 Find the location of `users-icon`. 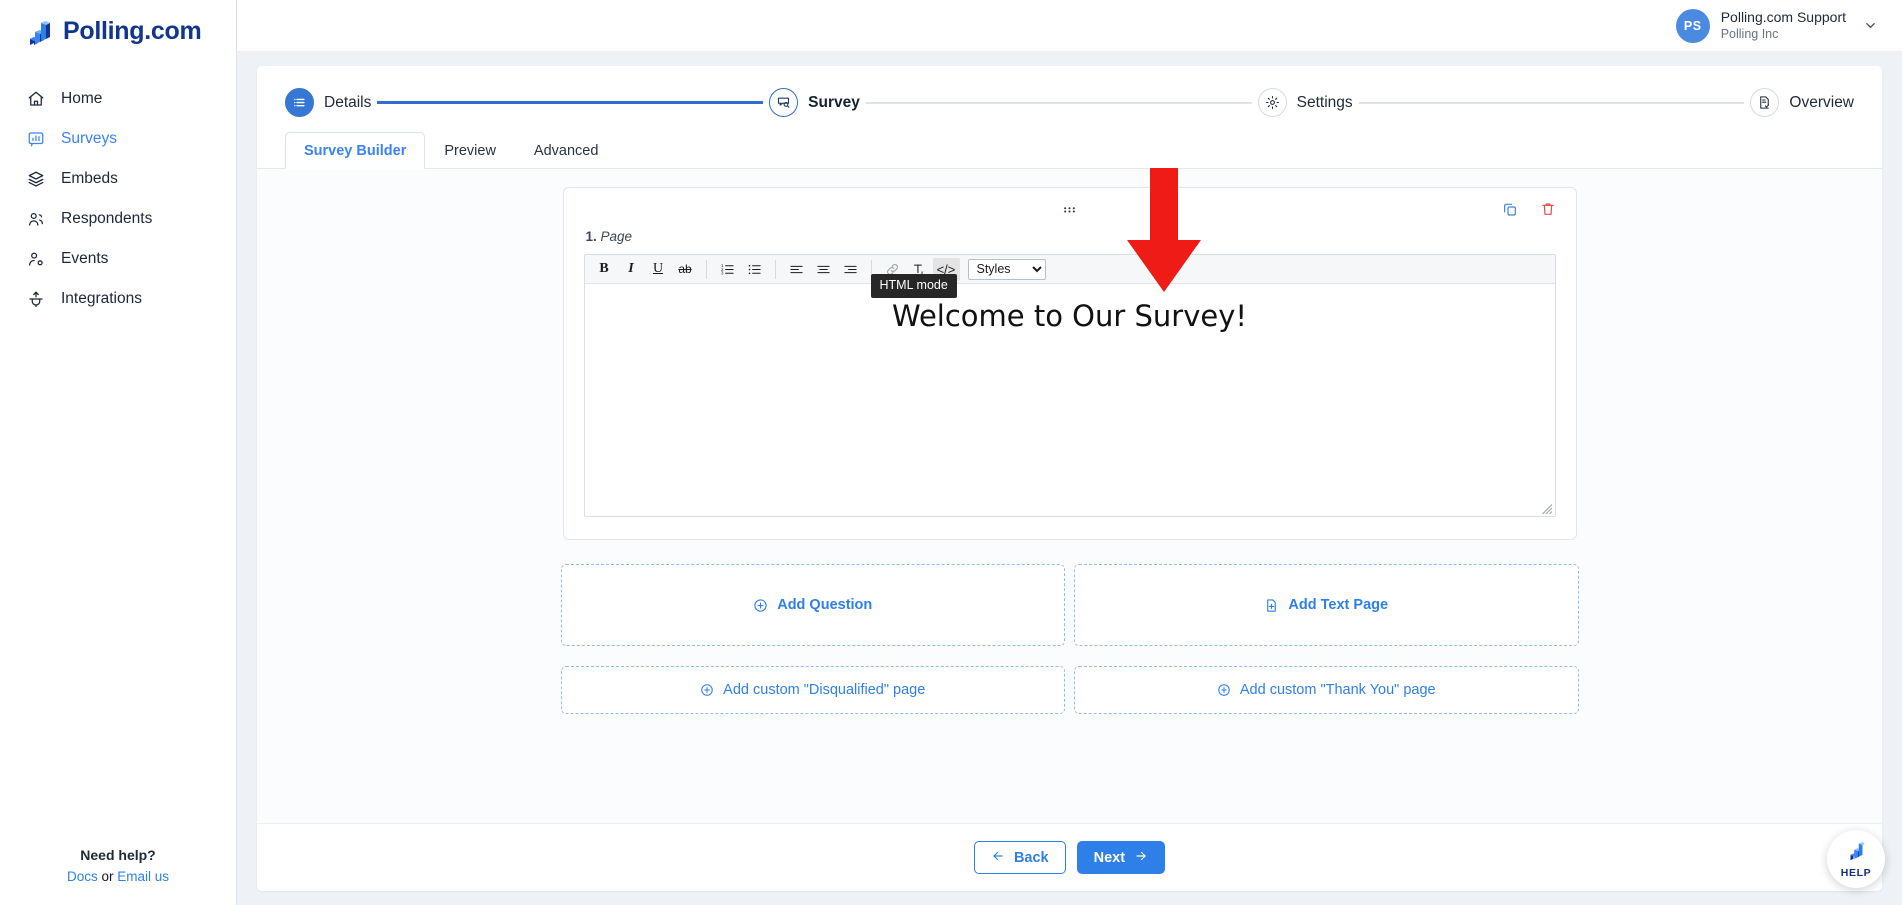

users-icon is located at coordinates (35, 219).